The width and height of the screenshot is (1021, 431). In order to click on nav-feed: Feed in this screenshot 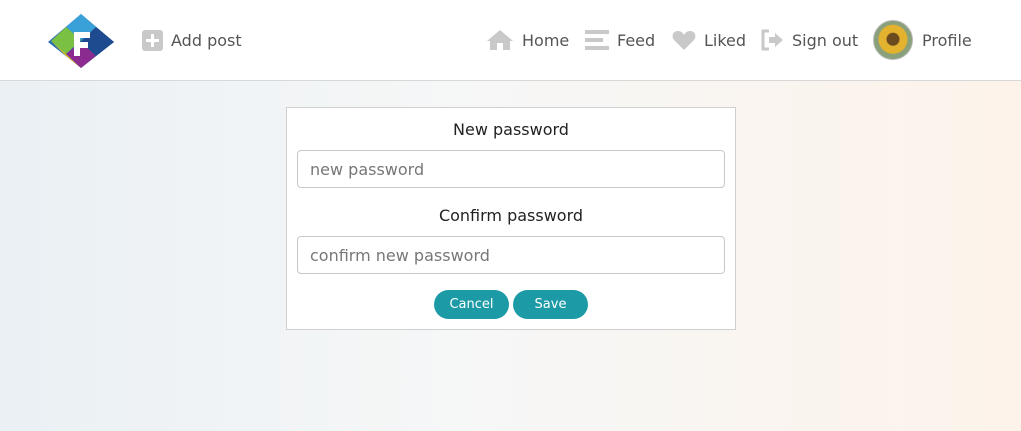, I will do `click(620, 40)`.